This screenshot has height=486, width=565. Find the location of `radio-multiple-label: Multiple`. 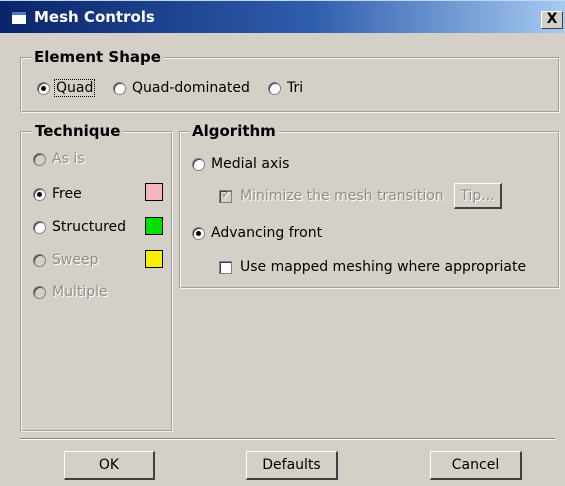

radio-multiple-label: Multiple is located at coordinates (80, 292).